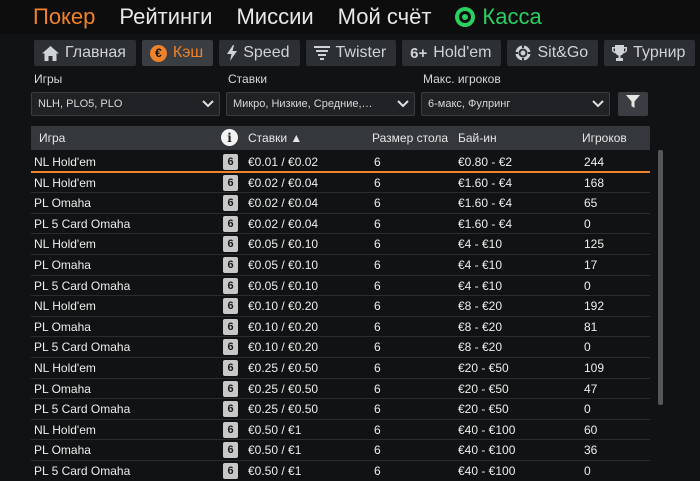  I want to click on tab-cash-label: Кэш, so click(188, 52).